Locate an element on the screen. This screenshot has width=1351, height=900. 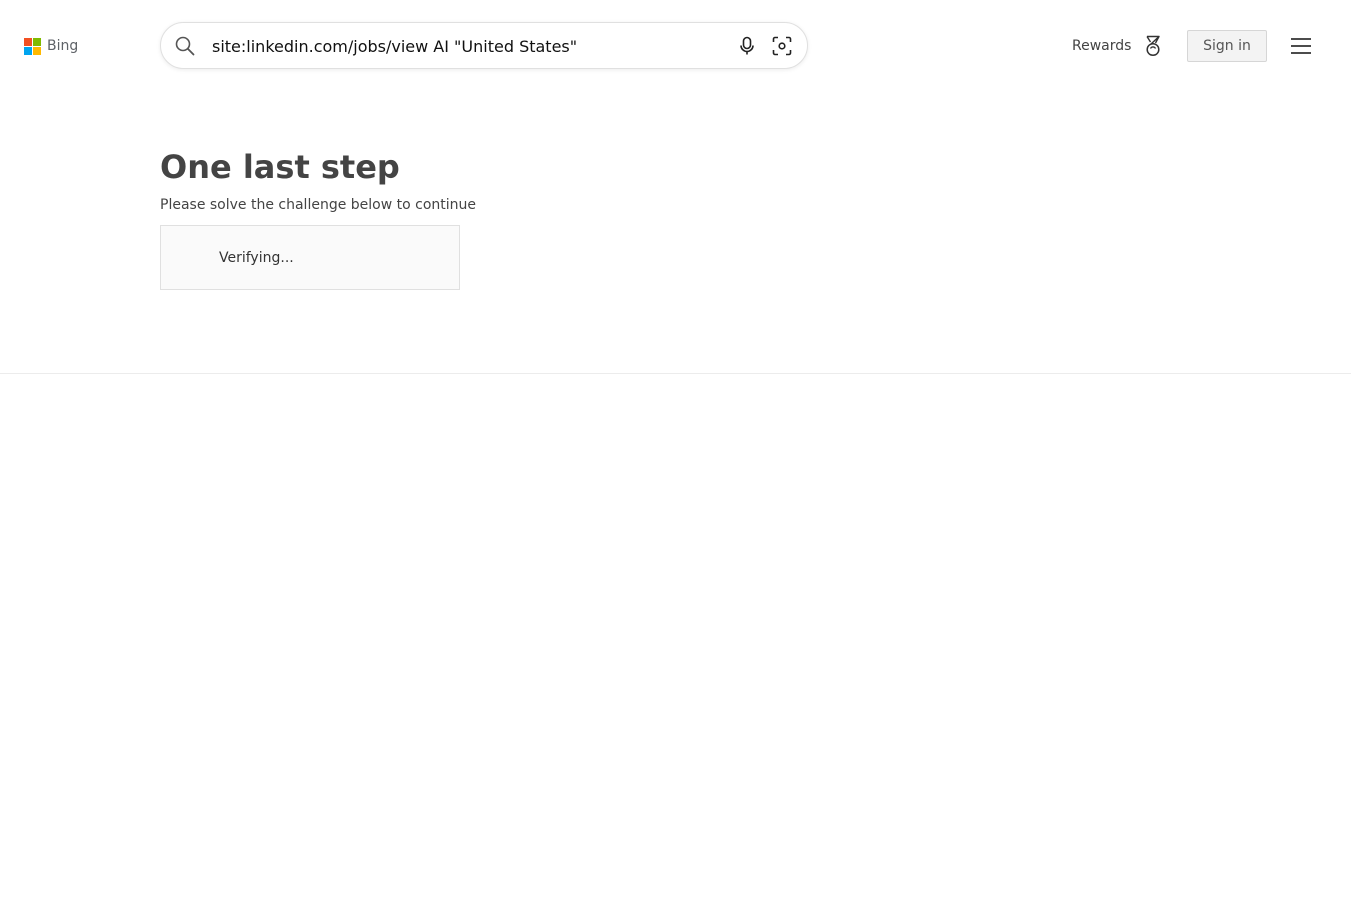
logo-square-blue is located at coordinates (28, 50).